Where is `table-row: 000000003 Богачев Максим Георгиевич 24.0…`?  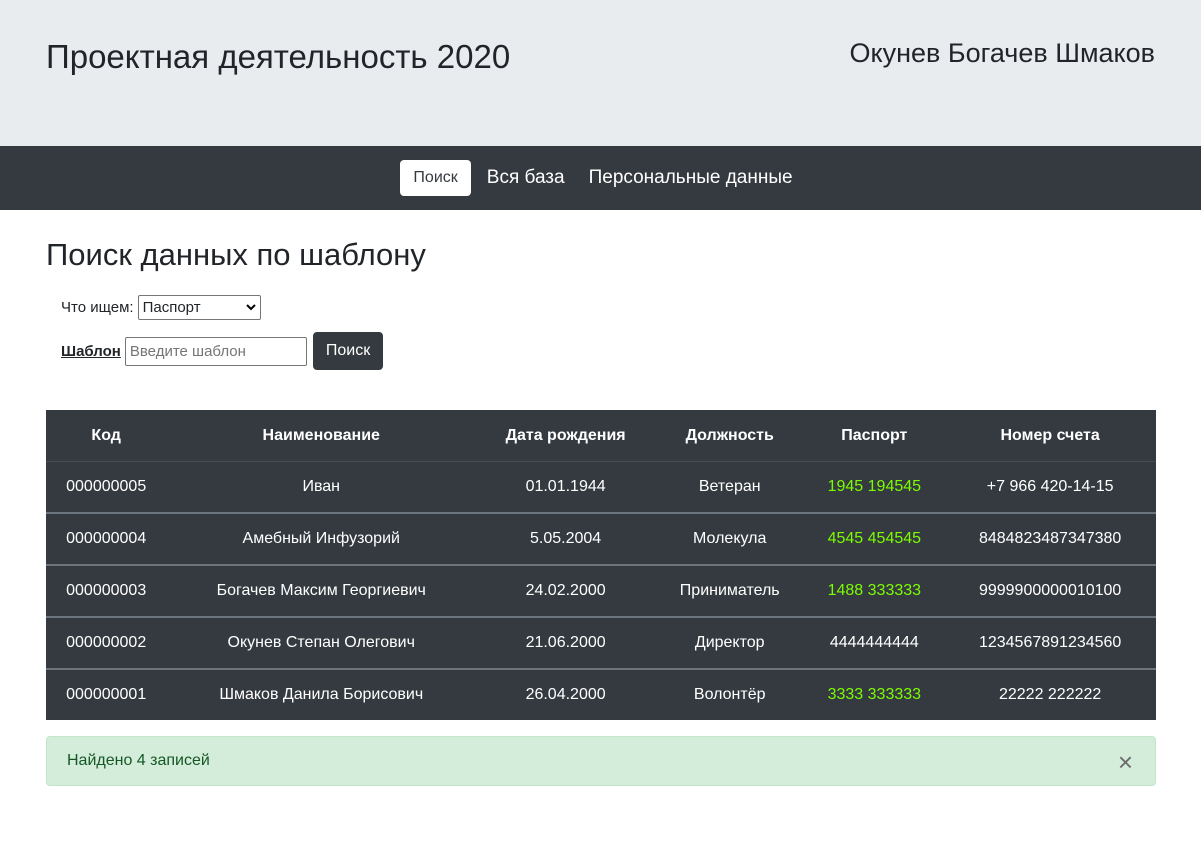
table-row: 000000003 Богачев Максим Георгиевич 24.0… is located at coordinates (601, 590).